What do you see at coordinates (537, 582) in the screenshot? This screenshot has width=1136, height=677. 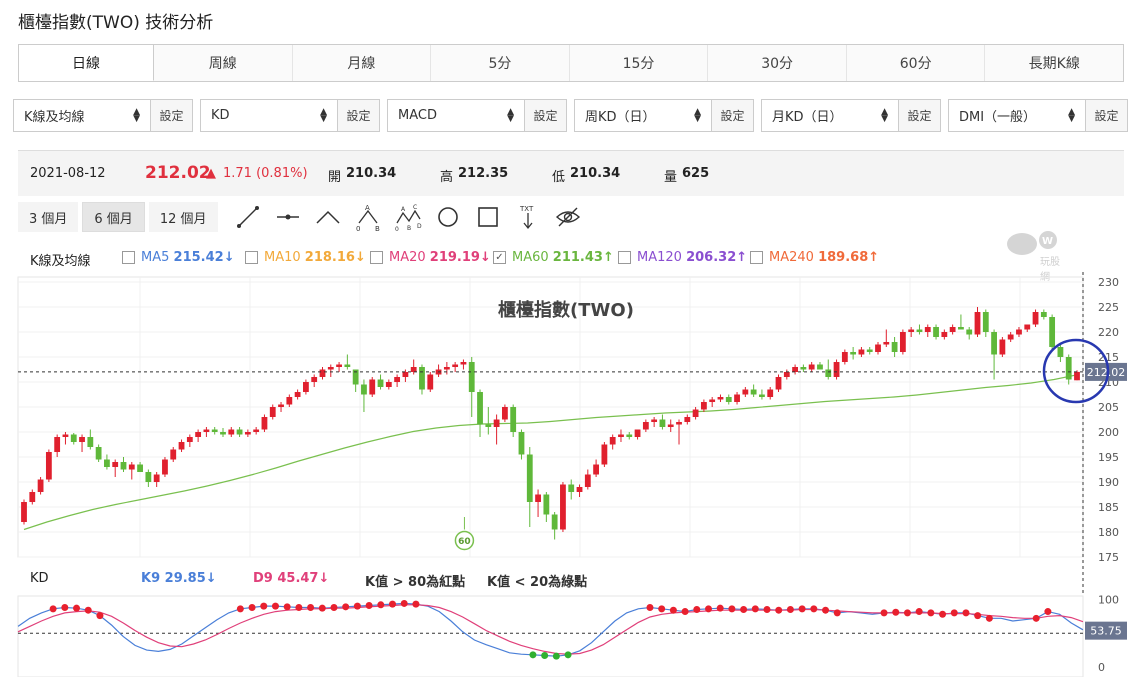 I see `kd-green-dot-note: K值 < 20為綠點` at bounding box center [537, 582].